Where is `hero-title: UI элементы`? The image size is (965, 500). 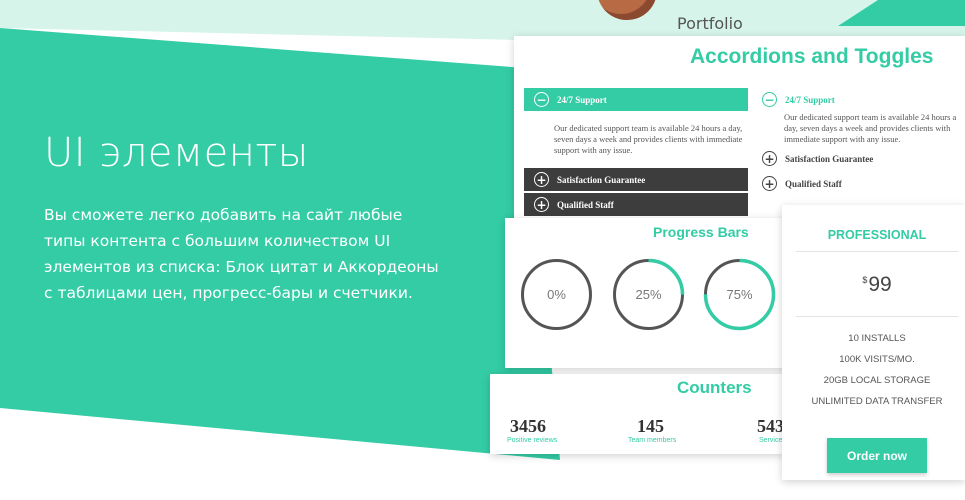 hero-title: UI элементы is located at coordinates (176, 153).